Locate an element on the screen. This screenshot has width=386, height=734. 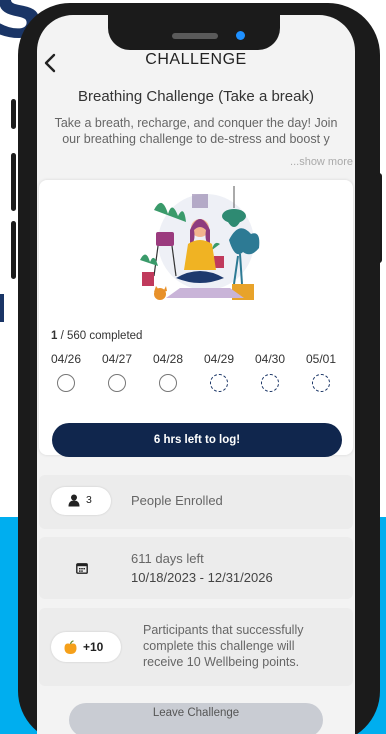
meditation-illustration is located at coordinates (200, 243).